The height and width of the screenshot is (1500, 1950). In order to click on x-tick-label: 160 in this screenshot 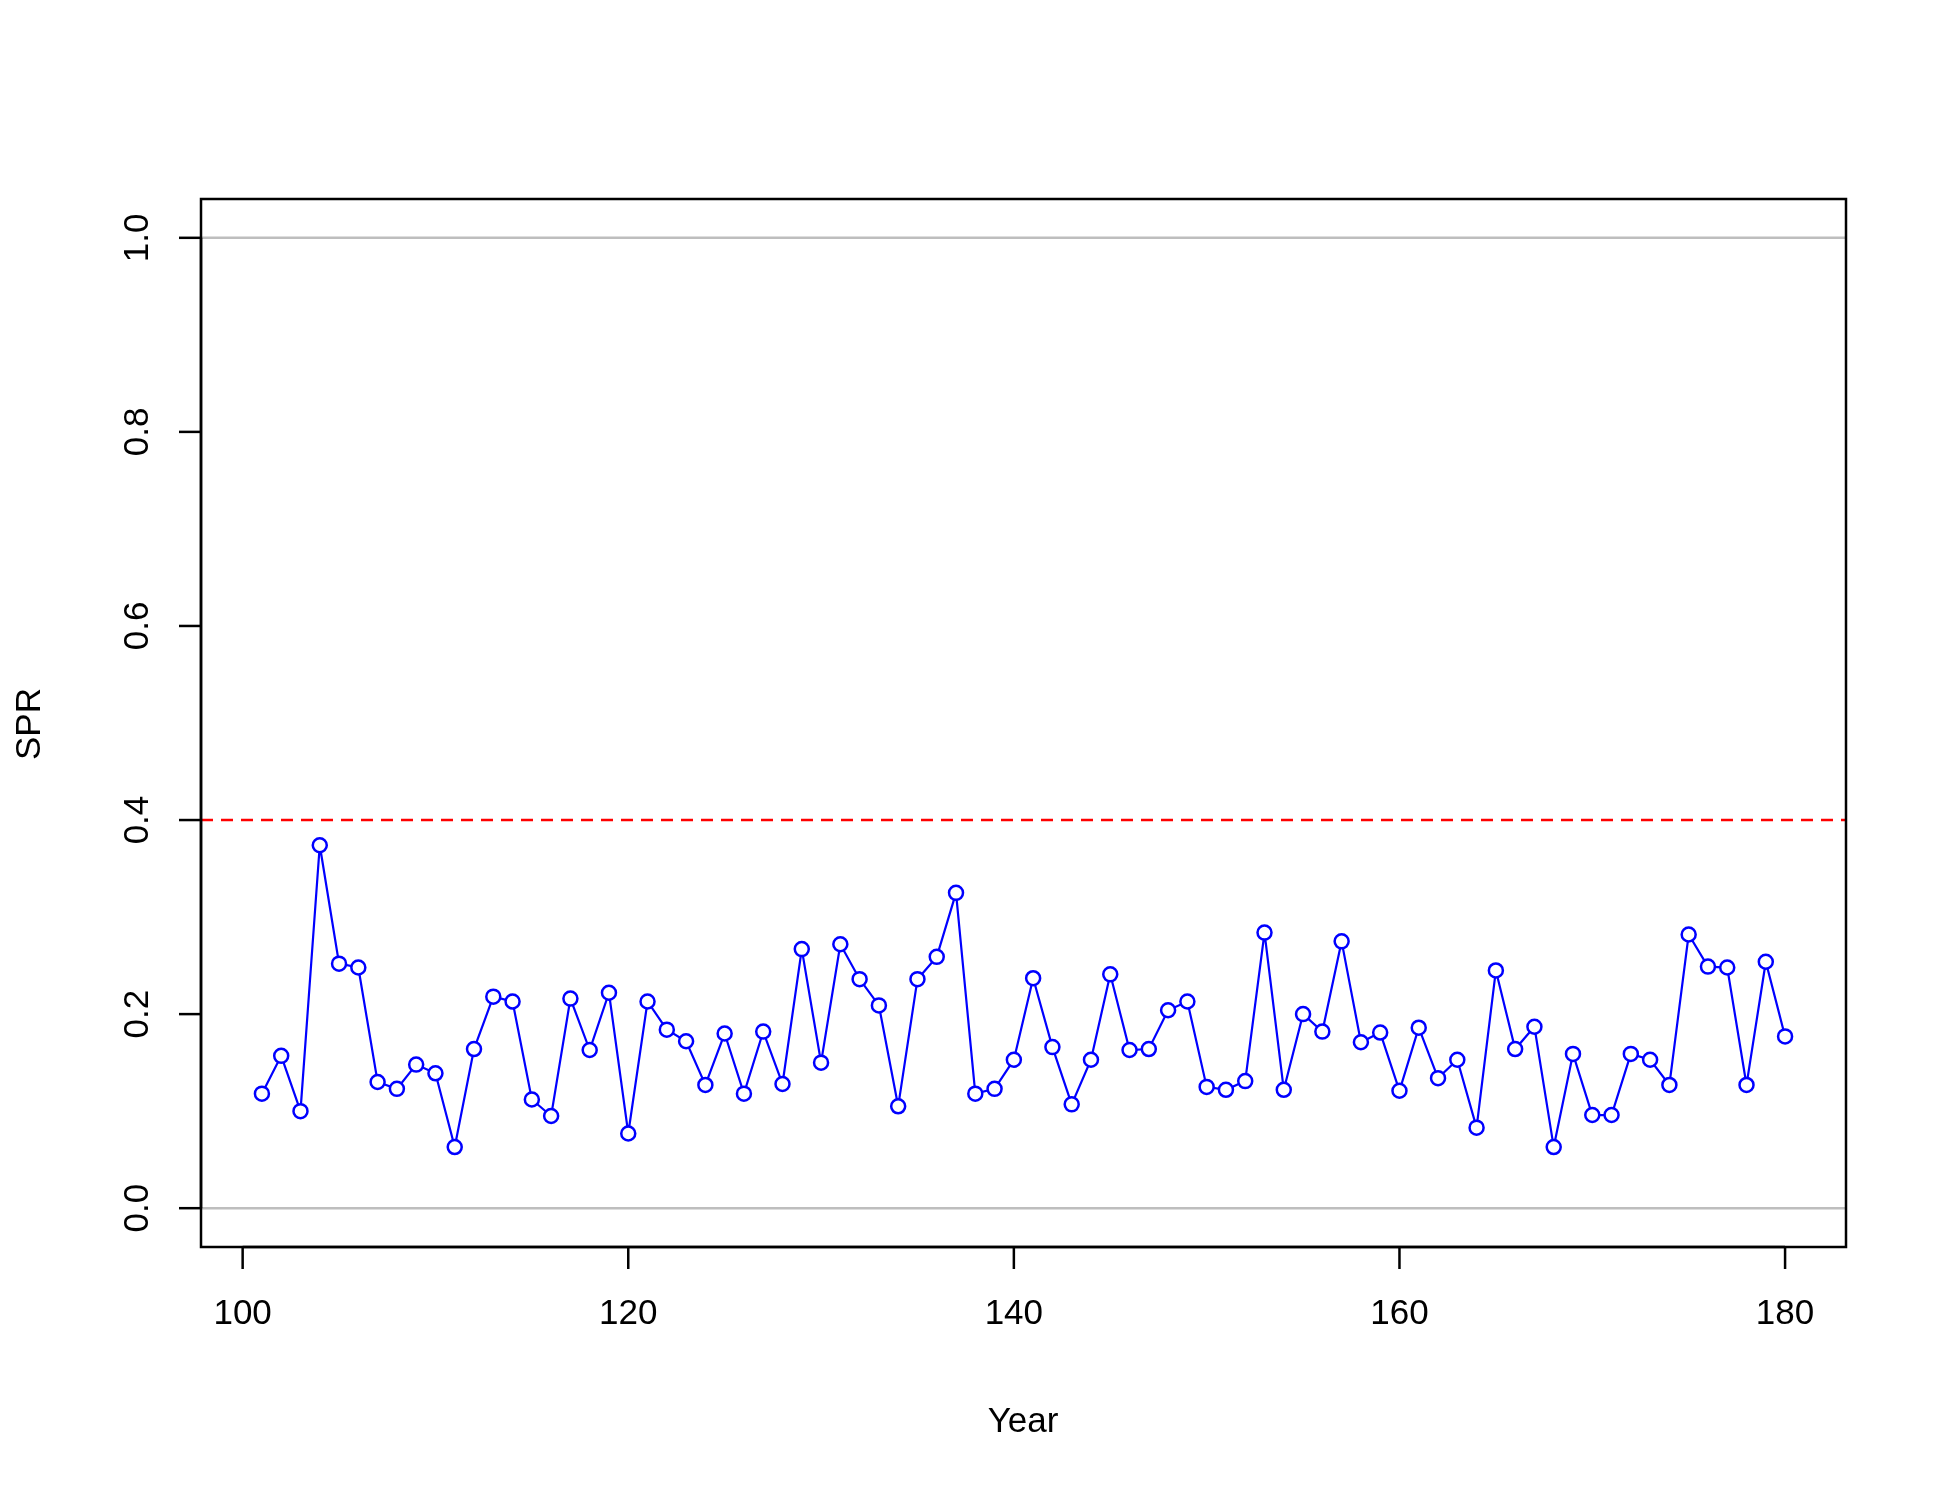, I will do `click(1399, 1311)`.